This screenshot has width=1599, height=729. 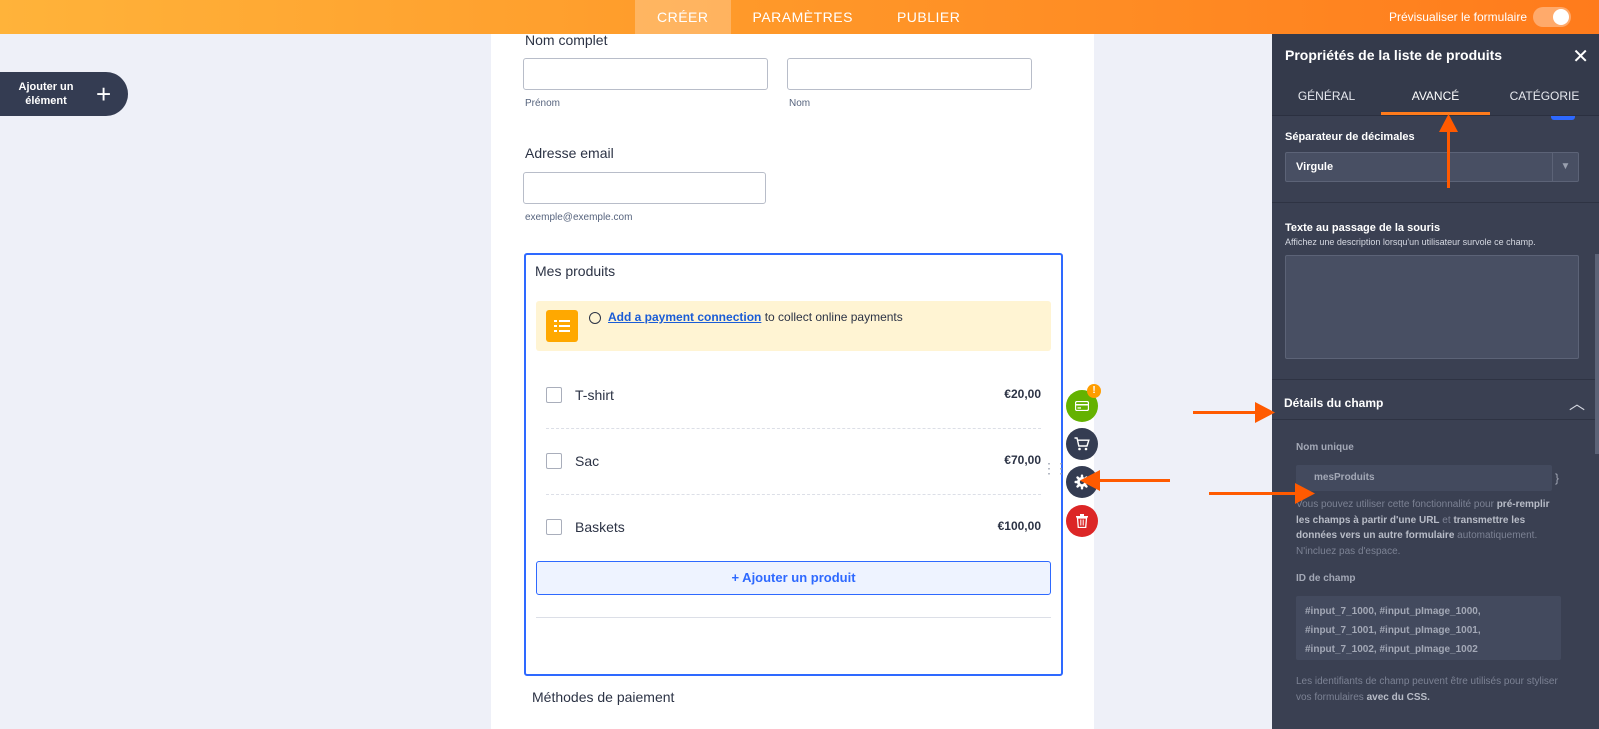 I want to click on arrow-right-shaft, so click(x=1225, y=412).